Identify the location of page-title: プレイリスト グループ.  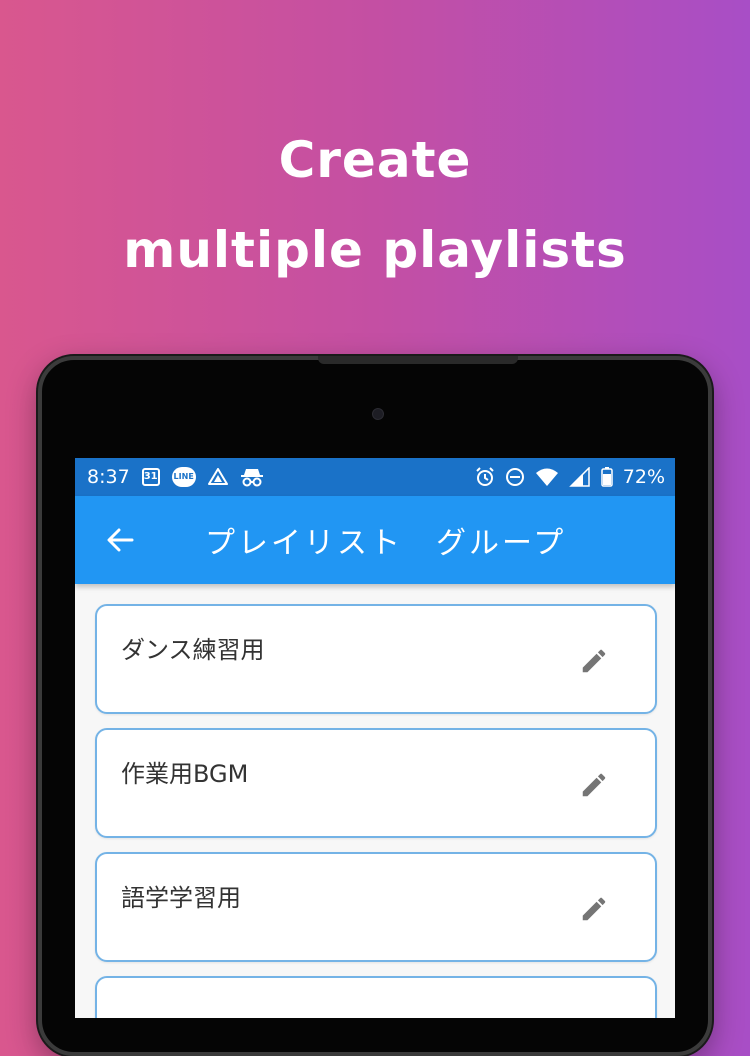
(386, 543).